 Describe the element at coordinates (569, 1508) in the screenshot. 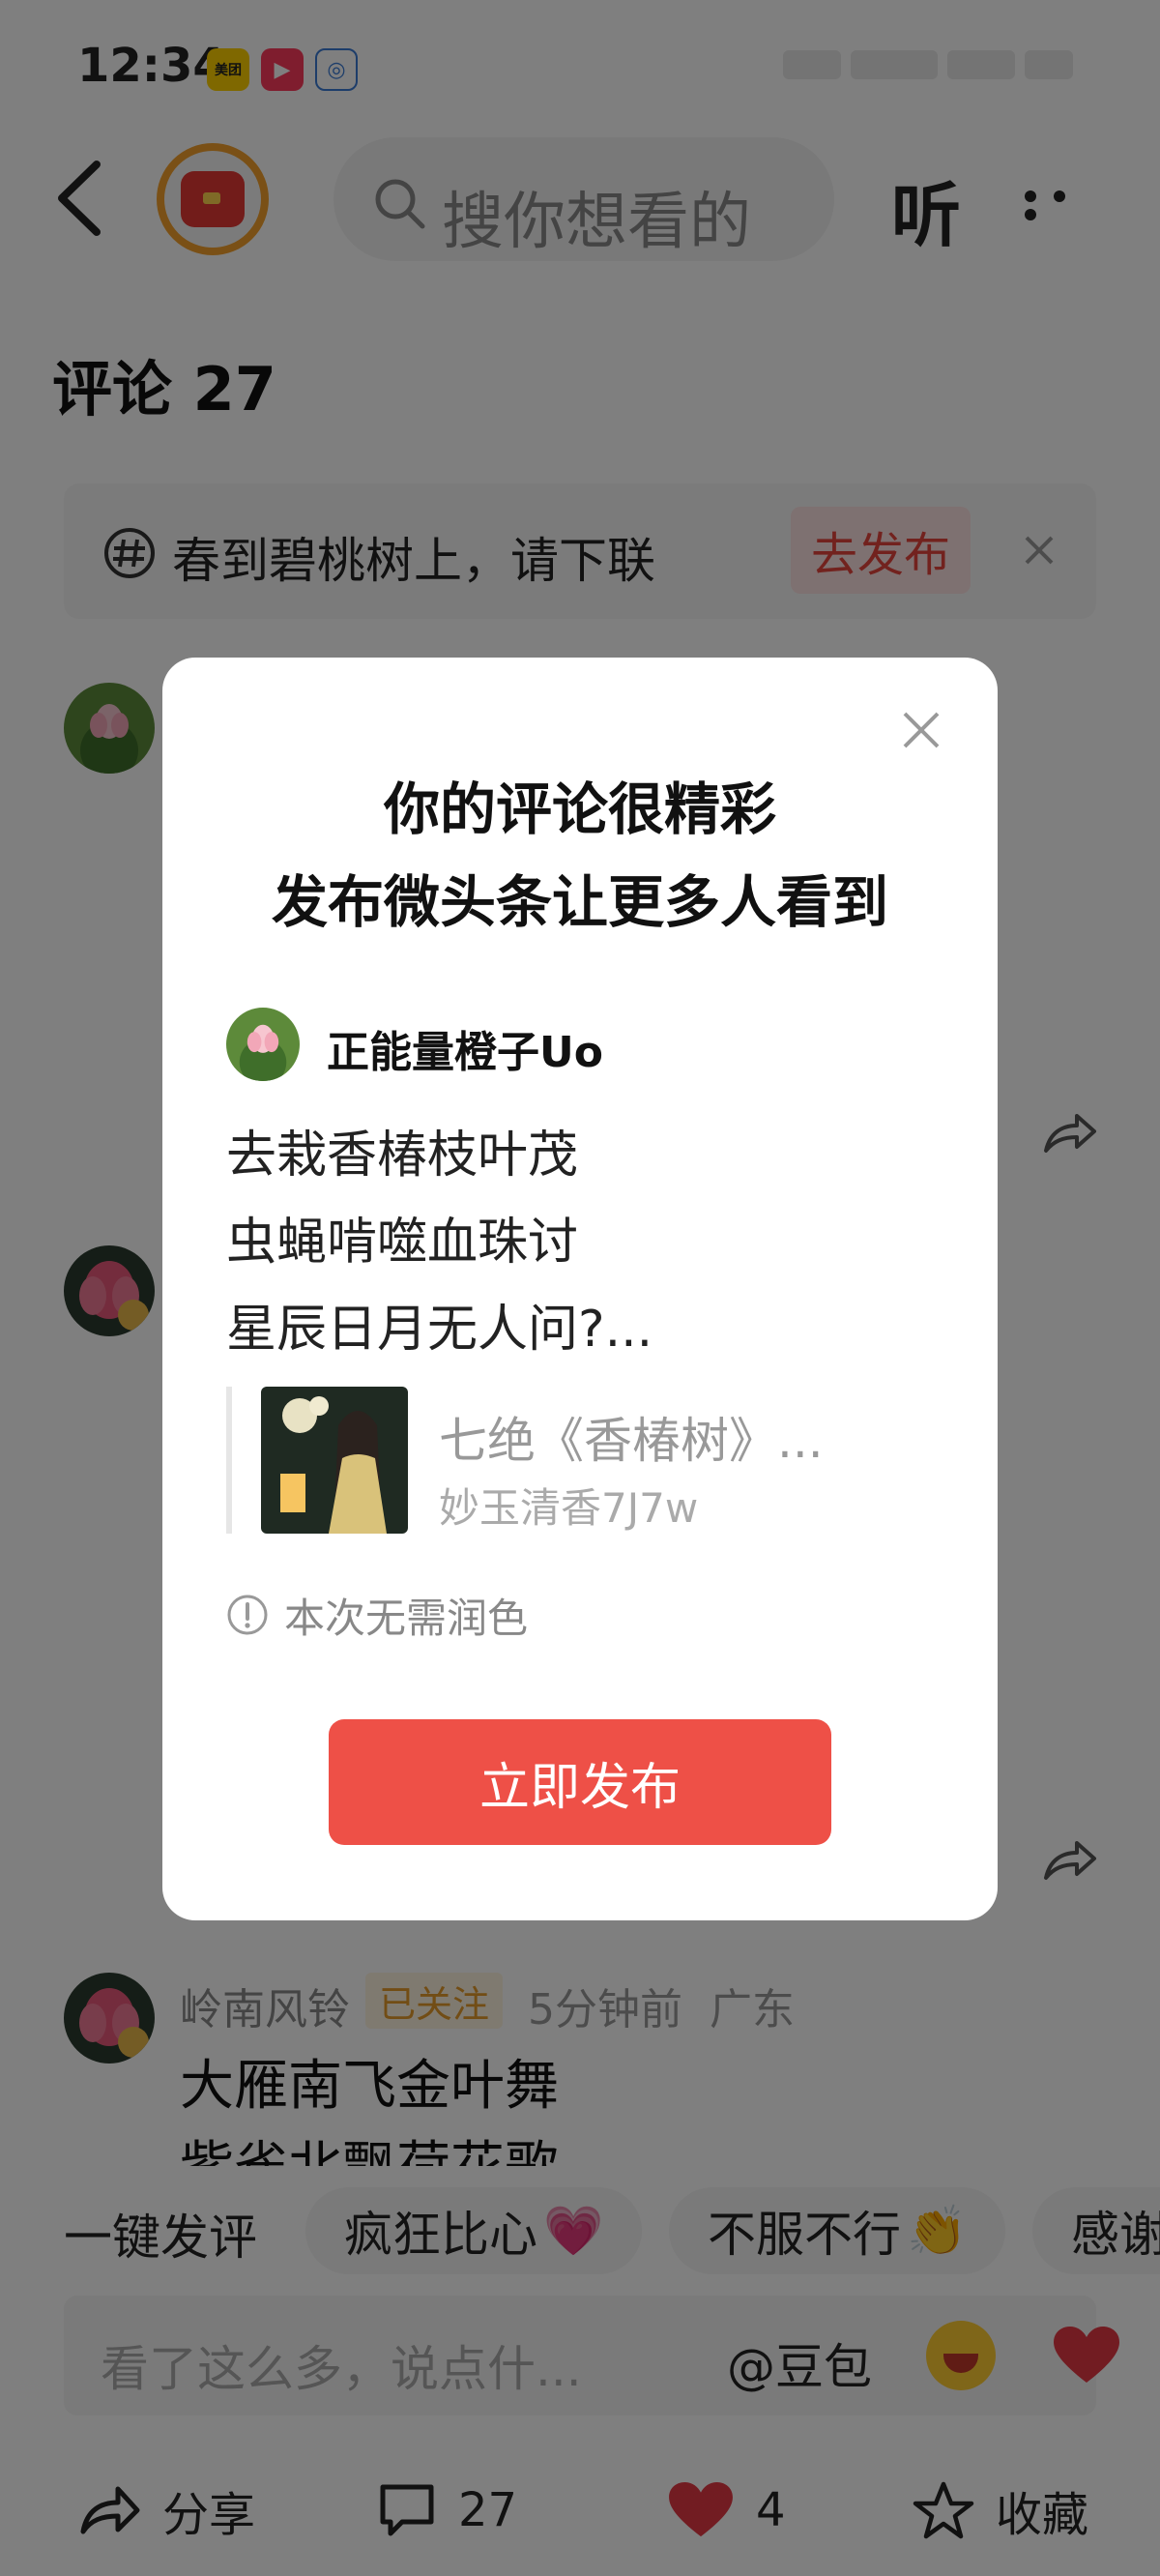

I see `article-author: 妙玉清香7J7w` at that location.